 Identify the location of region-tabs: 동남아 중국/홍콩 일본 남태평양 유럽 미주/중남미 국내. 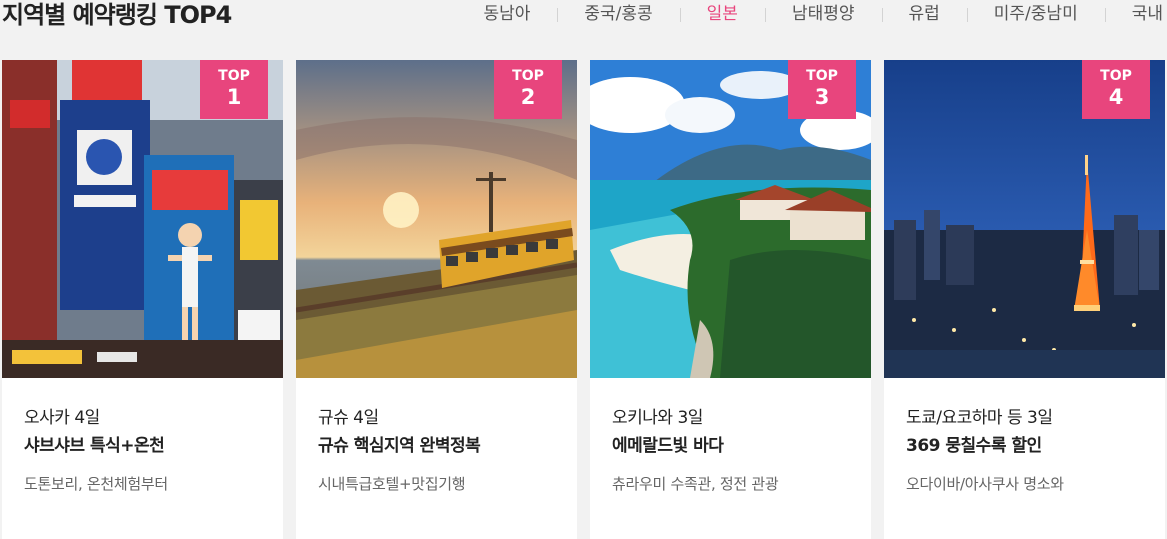
(809, 14).